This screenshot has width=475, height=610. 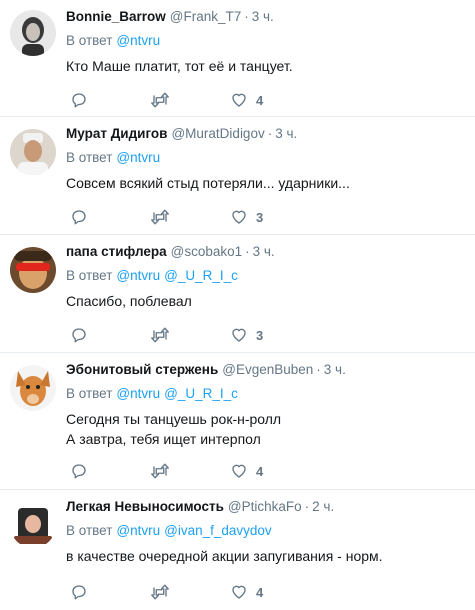 I want to click on author-name: Bonnie_Barrow, so click(x=116, y=16).